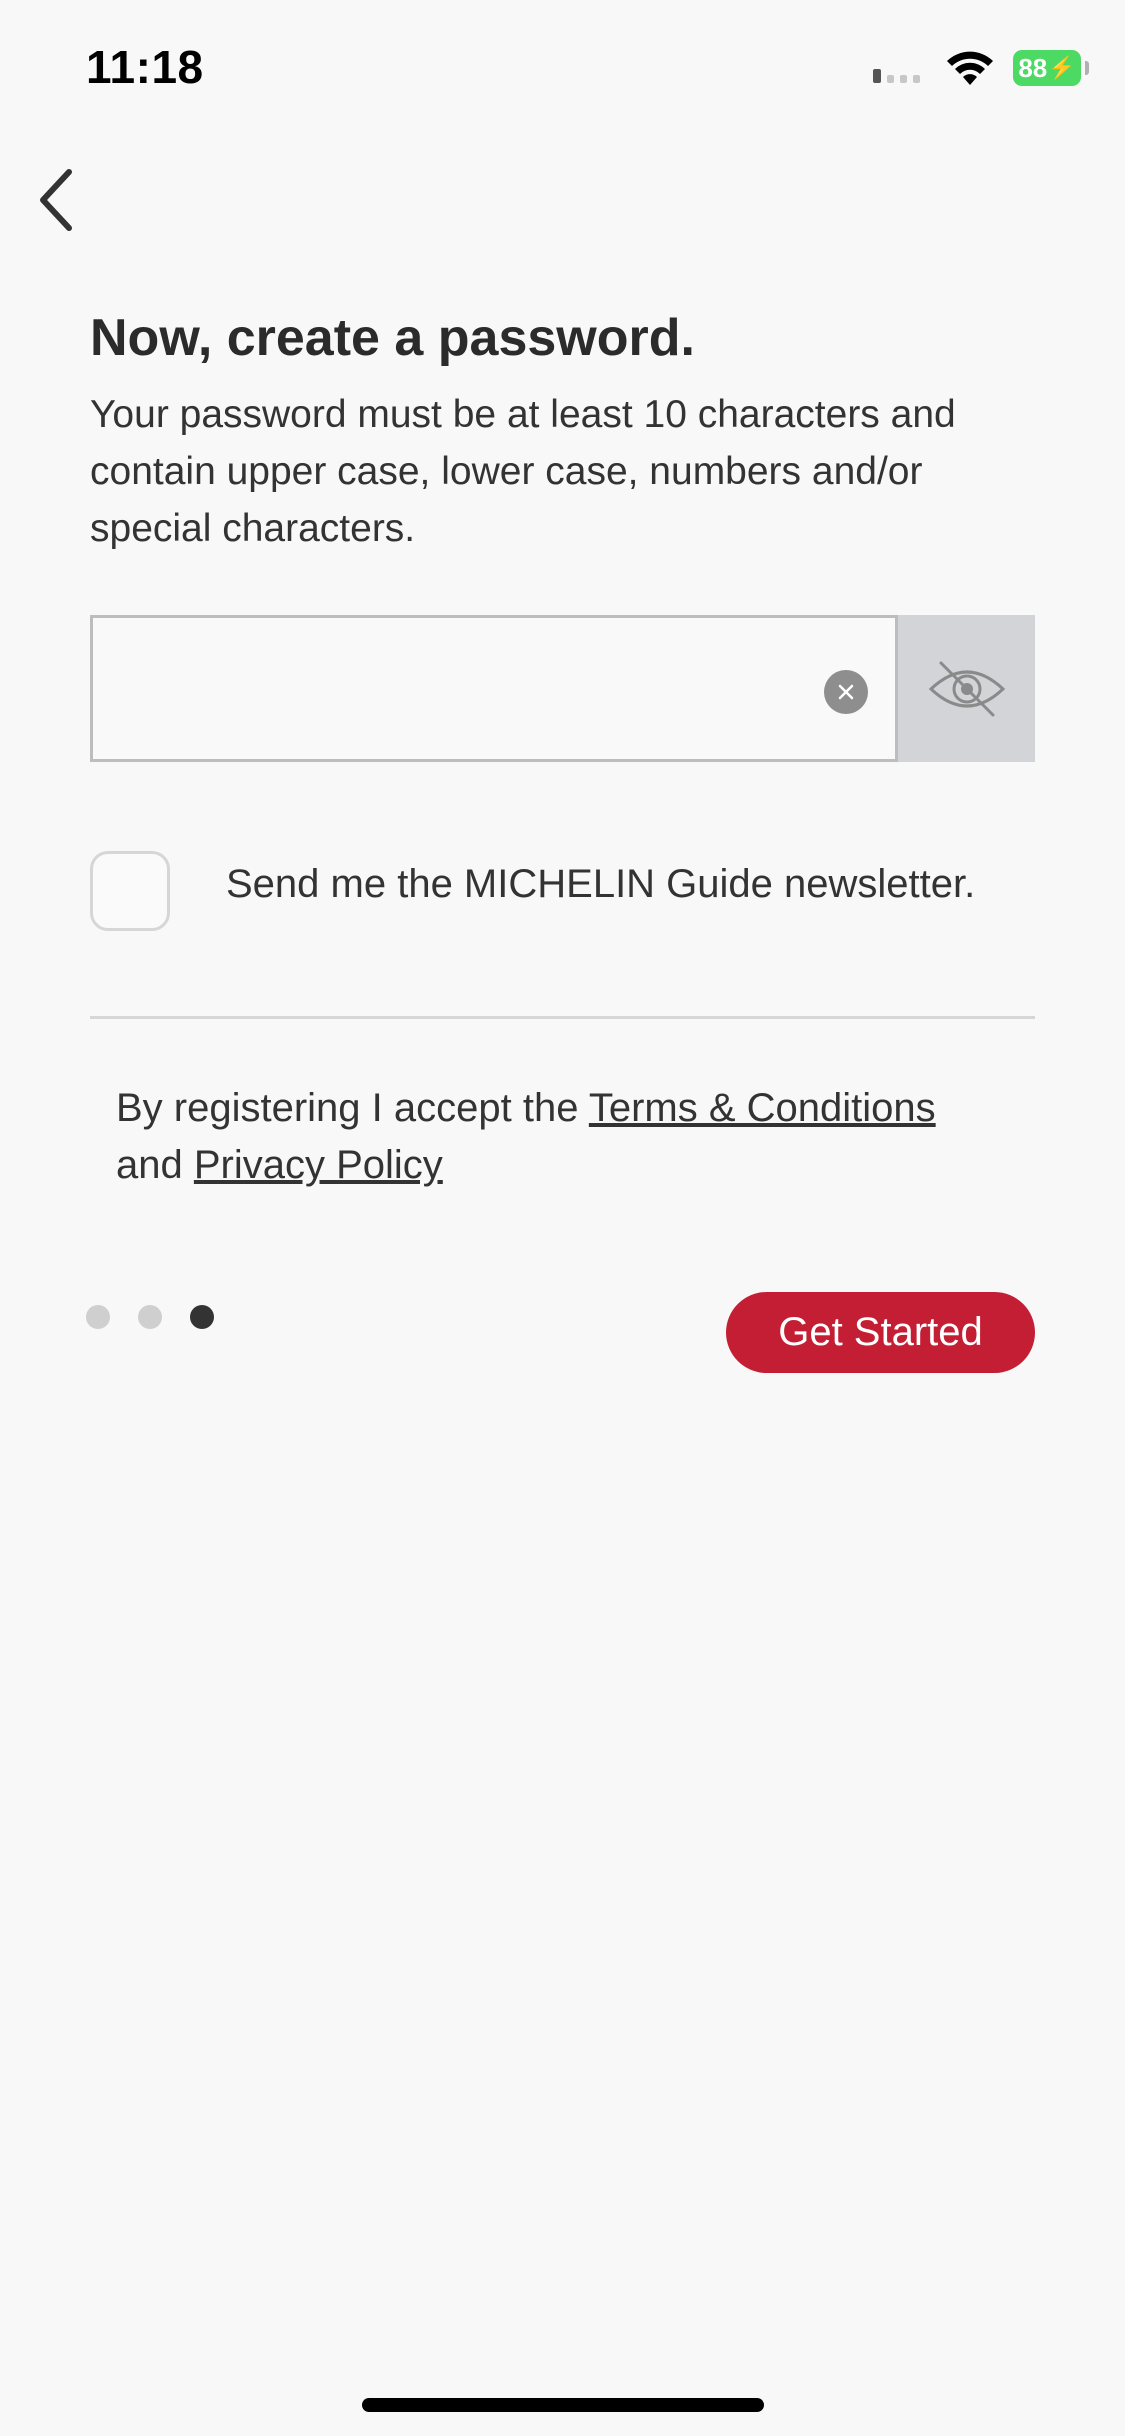 The height and width of the screenshot is (2436, 1125). What do you see at coordinates (352, 1108) in the screenshot?
I see `terms-prefix: By registering I accept the` at bounding box center [352, 1108].